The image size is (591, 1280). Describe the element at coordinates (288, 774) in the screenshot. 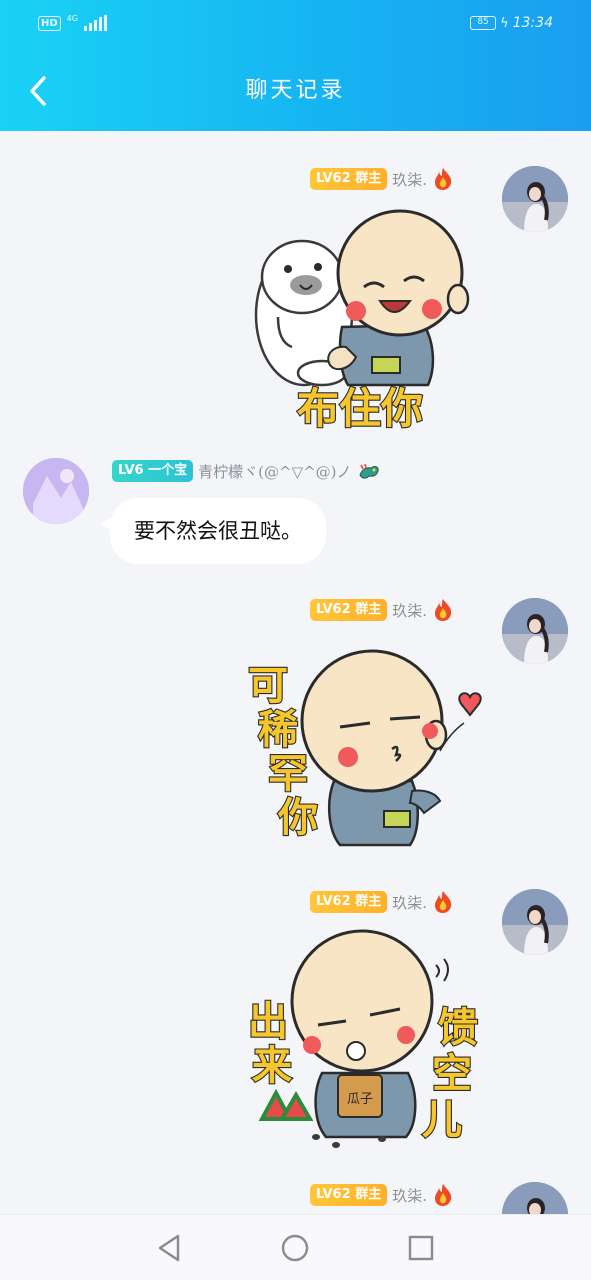

I see `sticker-caption-3: 罕` at that location.